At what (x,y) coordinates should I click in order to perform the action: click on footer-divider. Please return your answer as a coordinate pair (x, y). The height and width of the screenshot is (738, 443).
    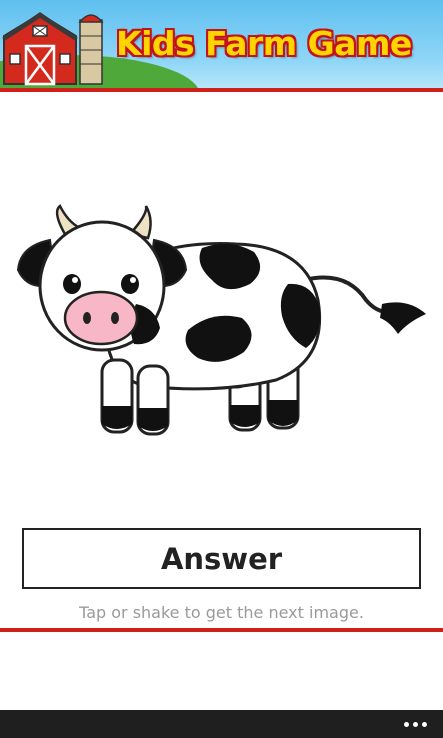
    Looking at the image, I should click on (221, 630).